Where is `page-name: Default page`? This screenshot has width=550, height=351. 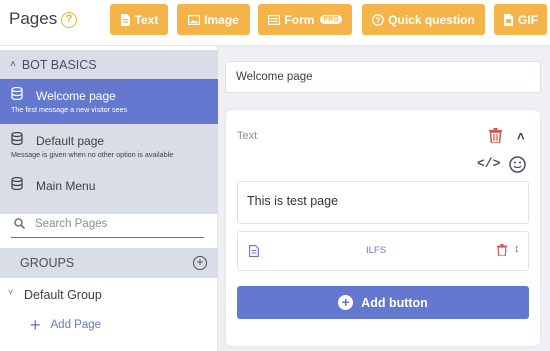
page-name: Default page is located at coordinates (70, 141).